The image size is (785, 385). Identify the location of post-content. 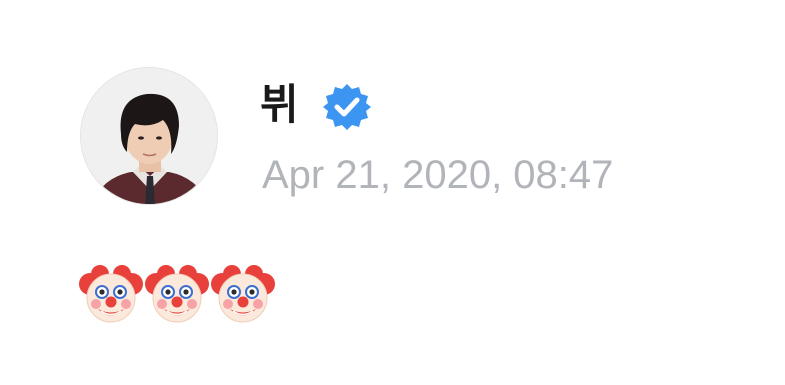
(177, 295).